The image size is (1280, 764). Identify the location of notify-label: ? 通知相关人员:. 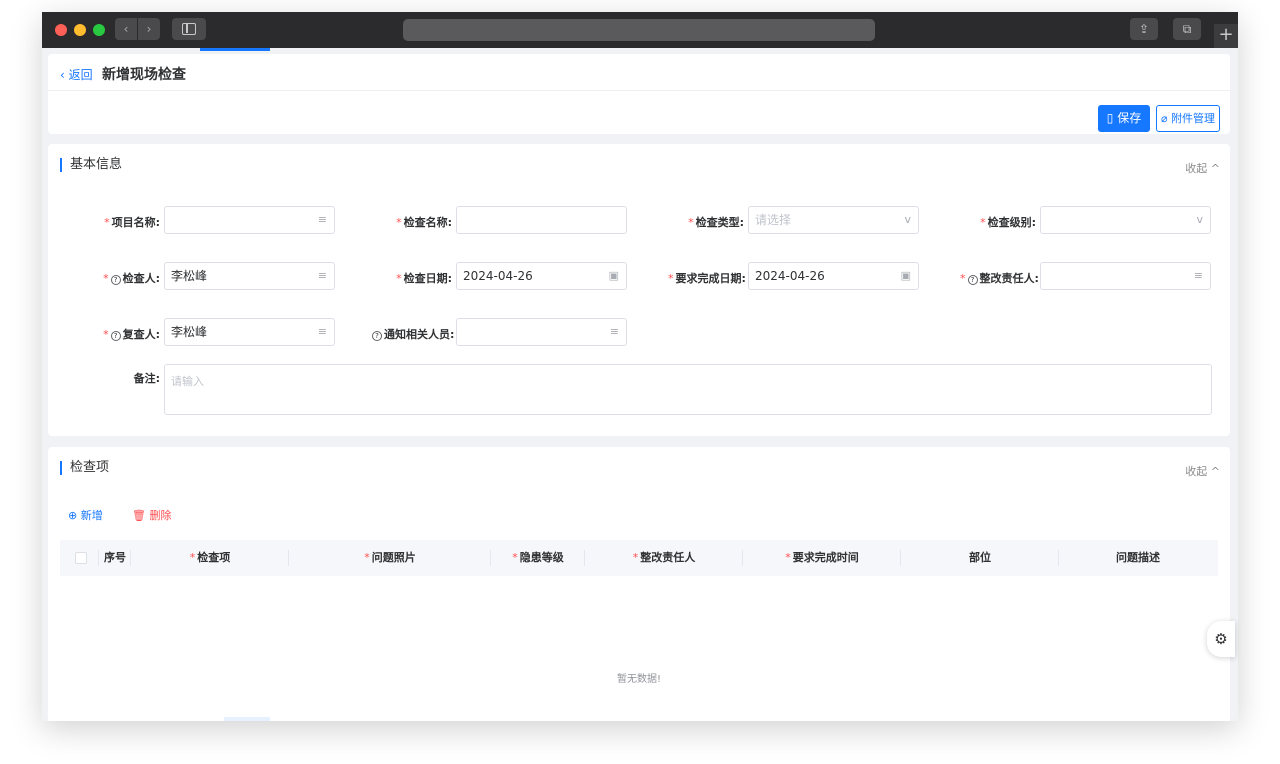
(413, 334).